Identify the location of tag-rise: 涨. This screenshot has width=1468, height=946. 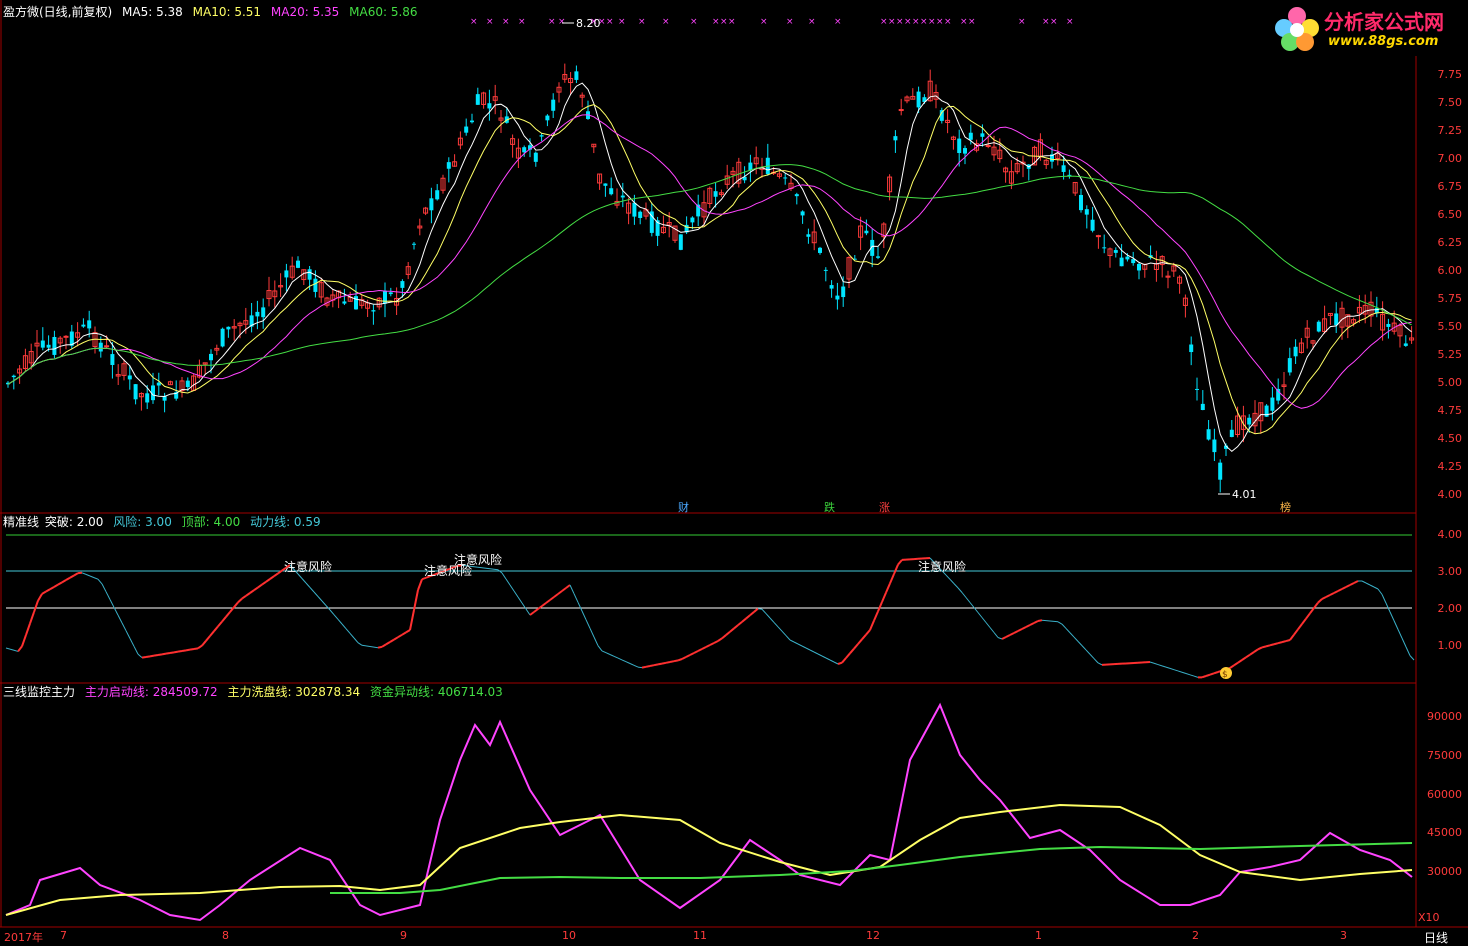
(884, 507).